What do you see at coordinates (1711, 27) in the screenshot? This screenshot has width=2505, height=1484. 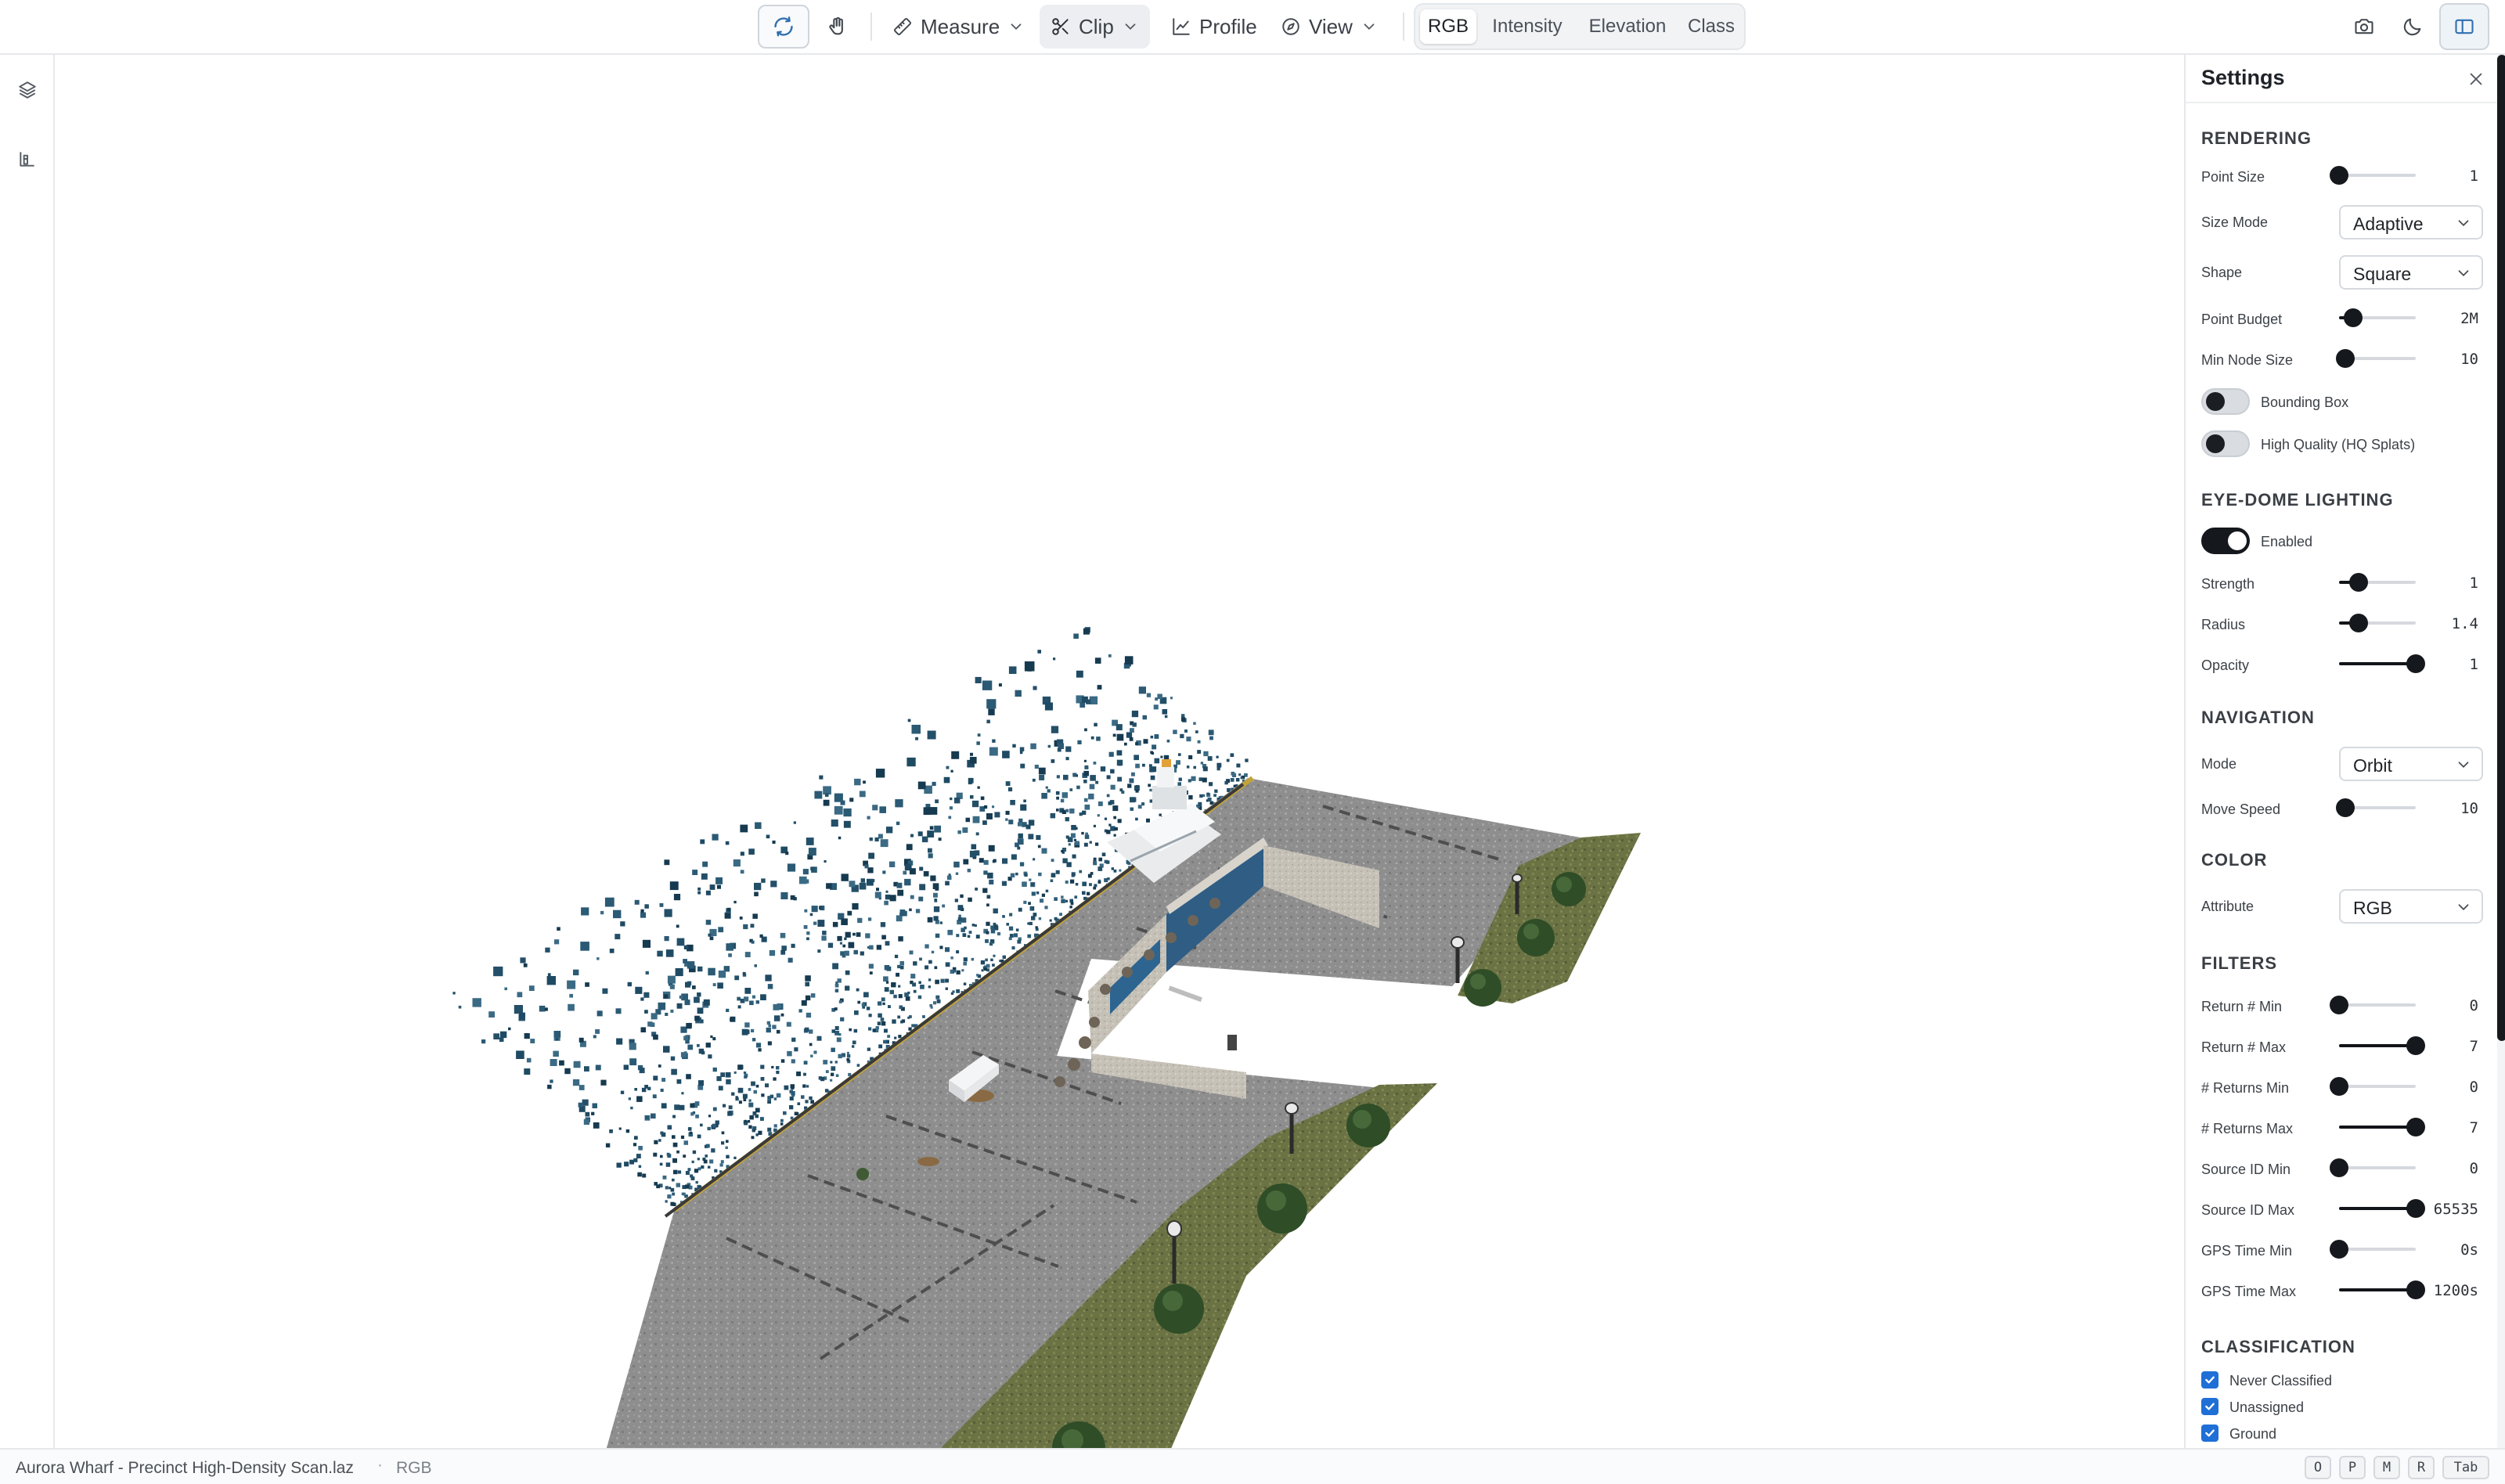 I see `color-mode-class: Class` at bounding box center [1711, 27].